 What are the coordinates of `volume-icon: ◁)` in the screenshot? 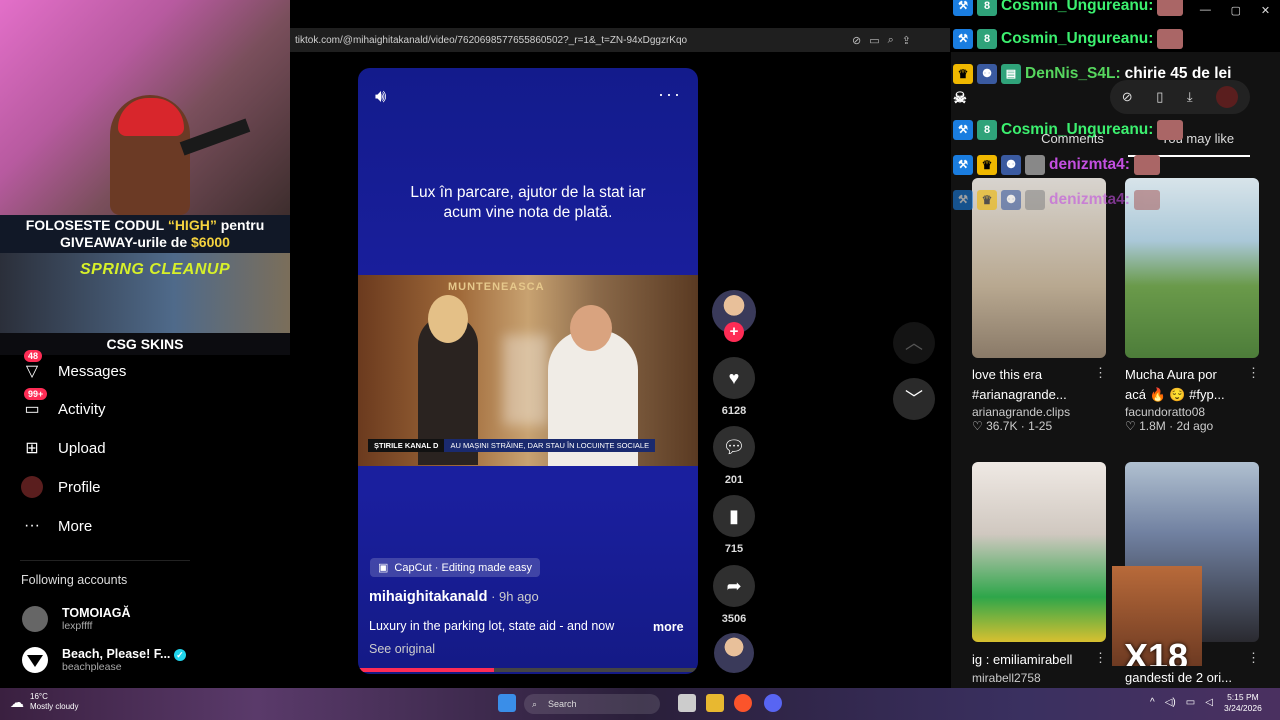 It's located at (1170, 702).